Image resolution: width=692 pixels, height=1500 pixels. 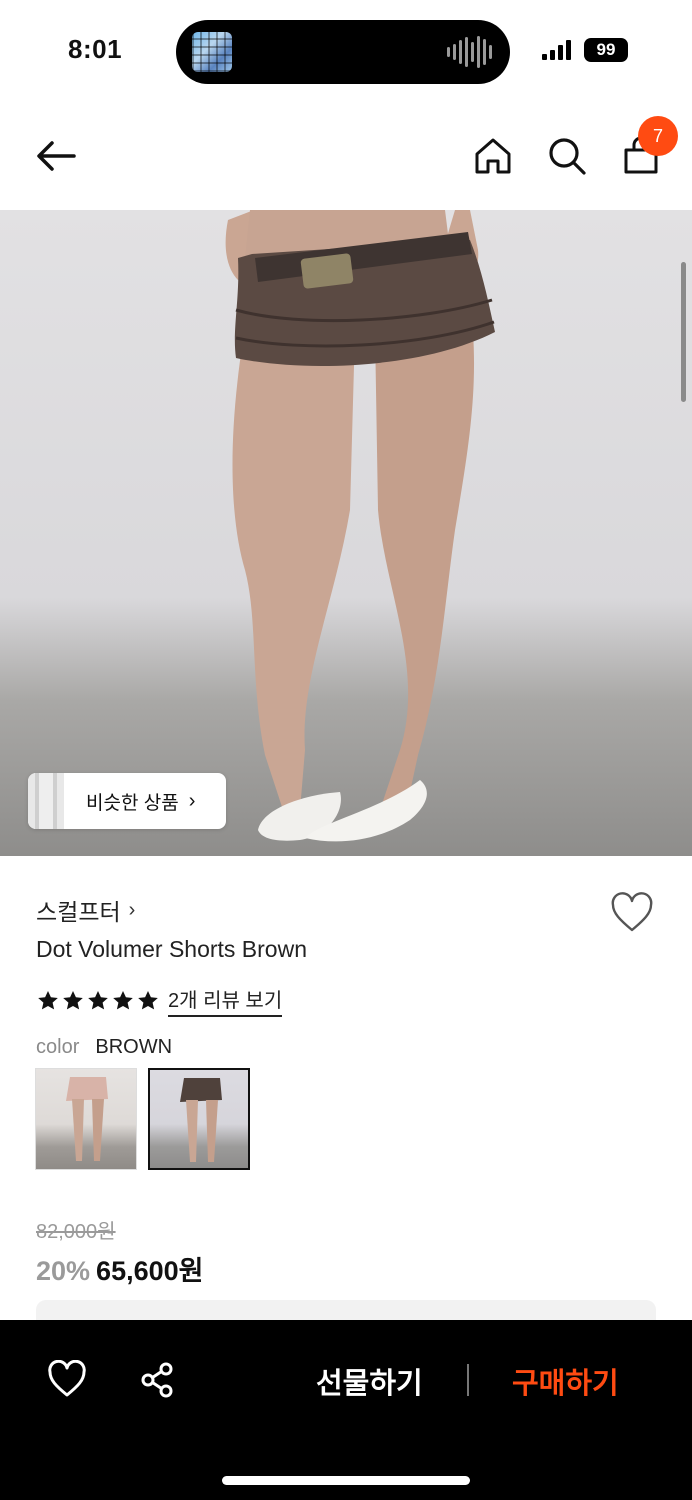 What do you see at coordinates (493, 156) in the screenshot?
I see `home-icon` at bounding box center [493, 156].